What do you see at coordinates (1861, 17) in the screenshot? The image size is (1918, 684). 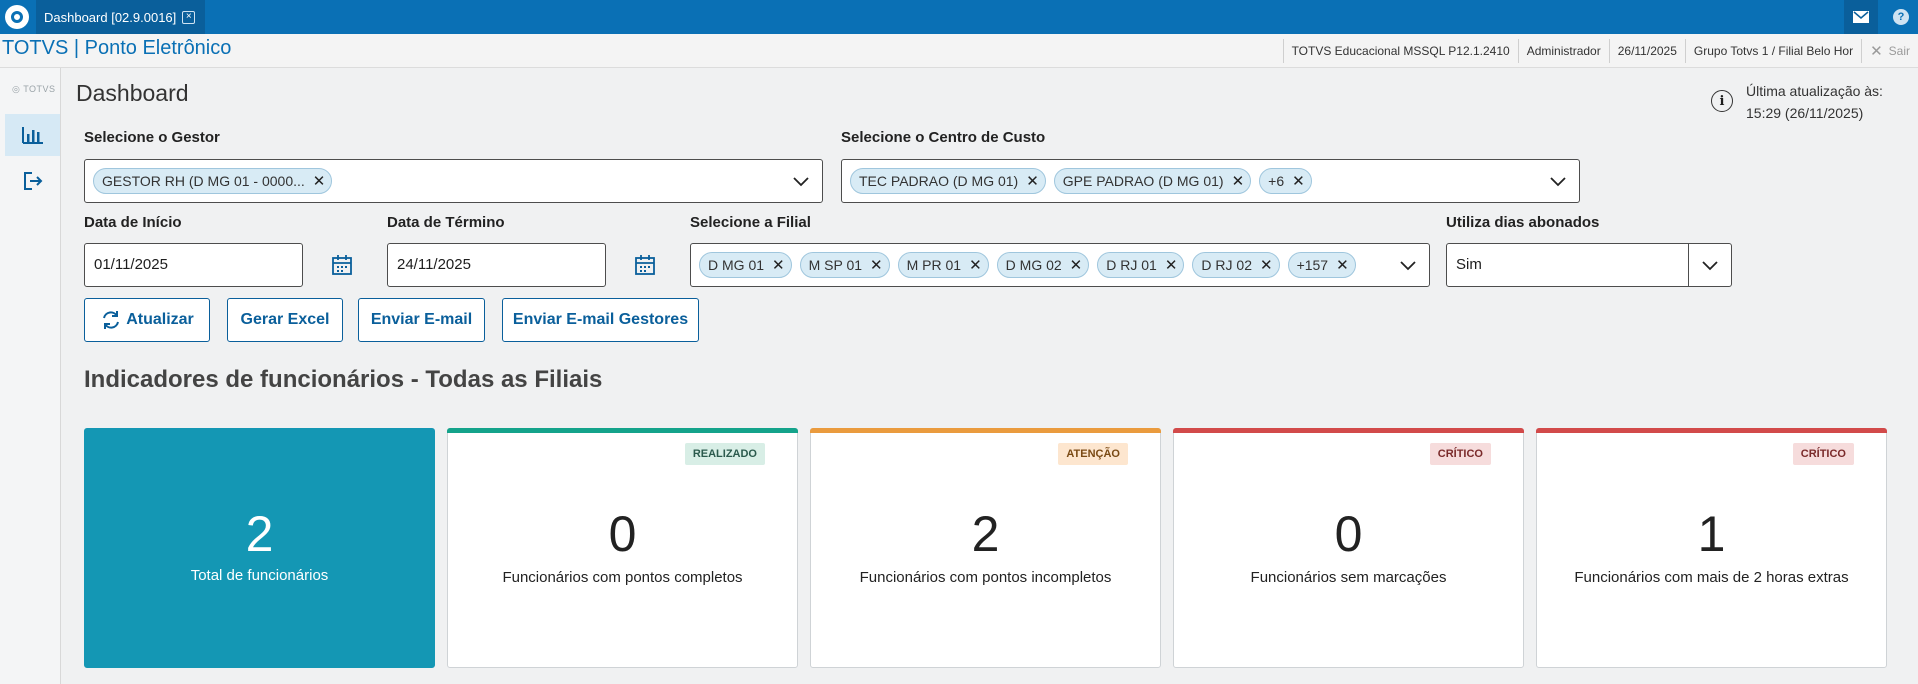 I see `mail-icon` at bounding box center [1861, 17].